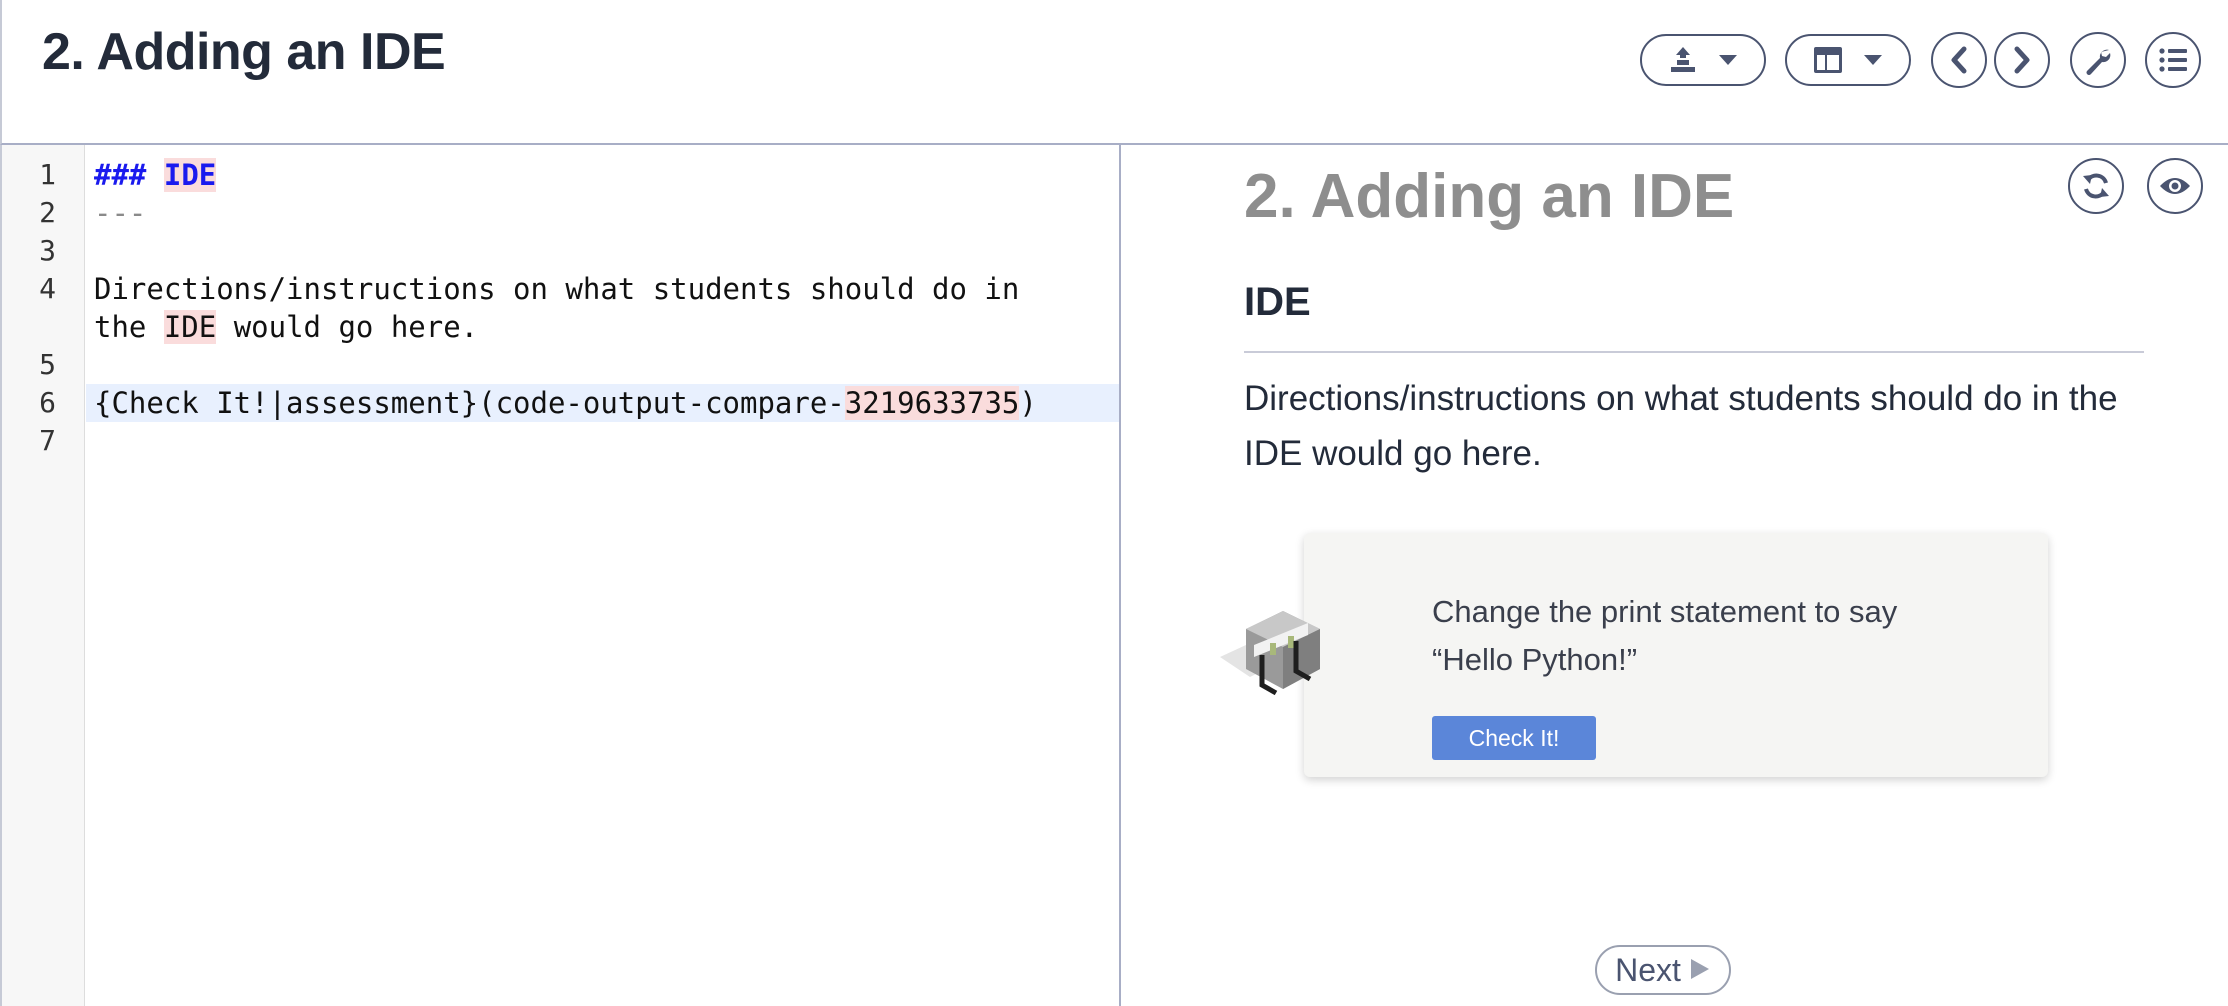  What do you see at coordinates (43, 575) in the screenshot?
I see `line-number-gutter: 1 2 3 4 5 6 7` at bounding box center [43, 575].